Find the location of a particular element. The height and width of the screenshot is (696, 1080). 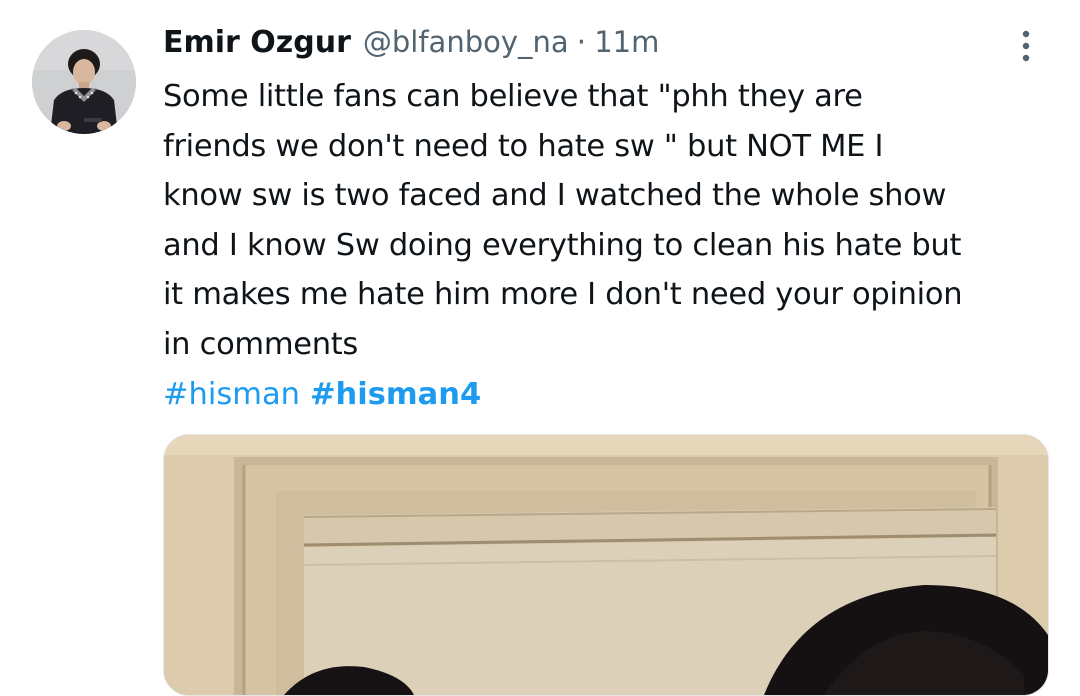

avatar-image is located at coordinates (84, 82).